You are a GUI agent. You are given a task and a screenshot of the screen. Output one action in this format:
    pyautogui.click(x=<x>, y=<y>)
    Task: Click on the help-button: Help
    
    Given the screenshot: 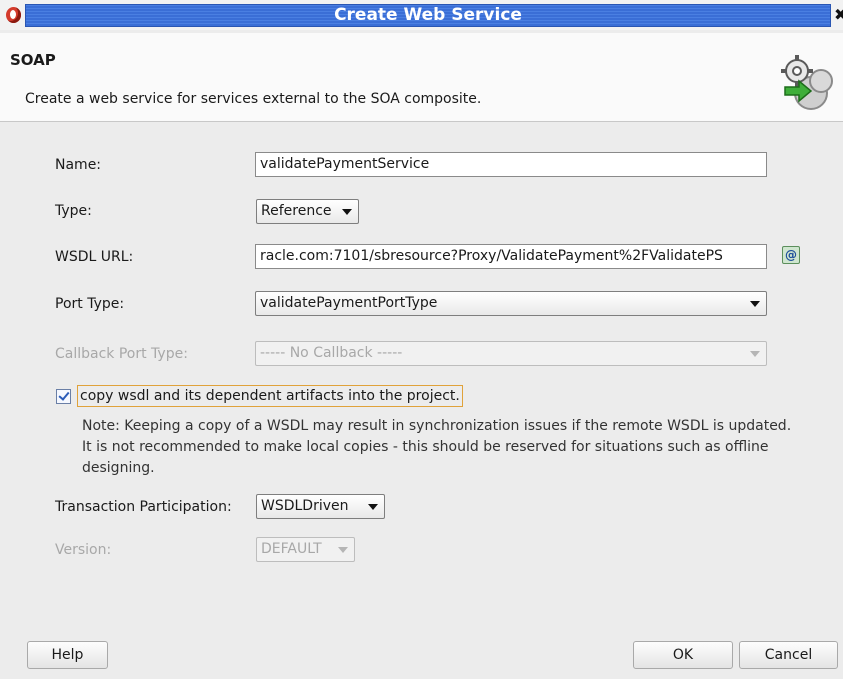 What is the action you would take?
    pyautogui.click(x=67, y=655)
    